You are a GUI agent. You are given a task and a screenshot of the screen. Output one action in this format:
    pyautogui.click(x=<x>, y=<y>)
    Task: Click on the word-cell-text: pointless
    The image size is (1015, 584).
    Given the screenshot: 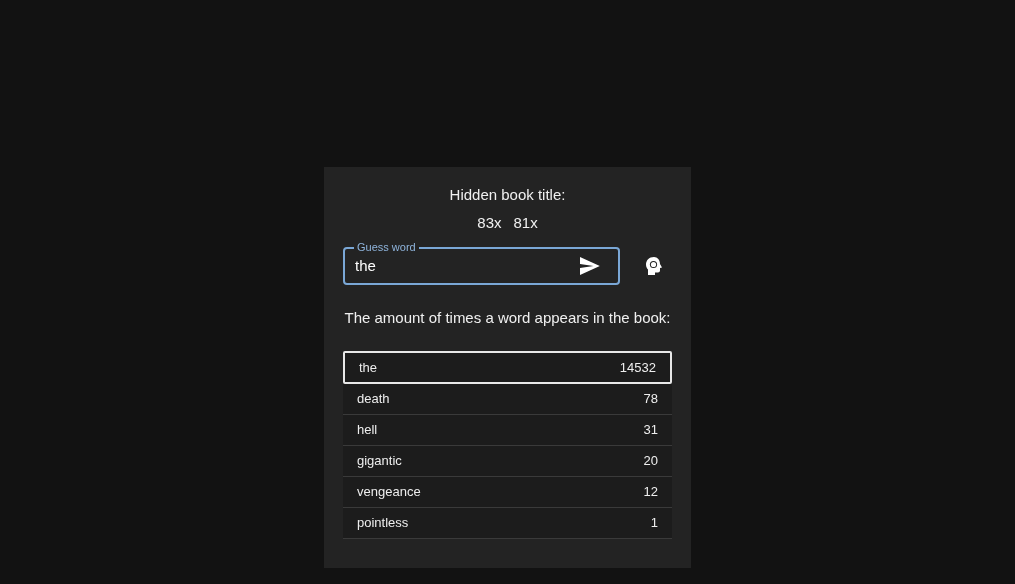 What is the action you would take?
    pyautogui.click(x=383, y=523)
    